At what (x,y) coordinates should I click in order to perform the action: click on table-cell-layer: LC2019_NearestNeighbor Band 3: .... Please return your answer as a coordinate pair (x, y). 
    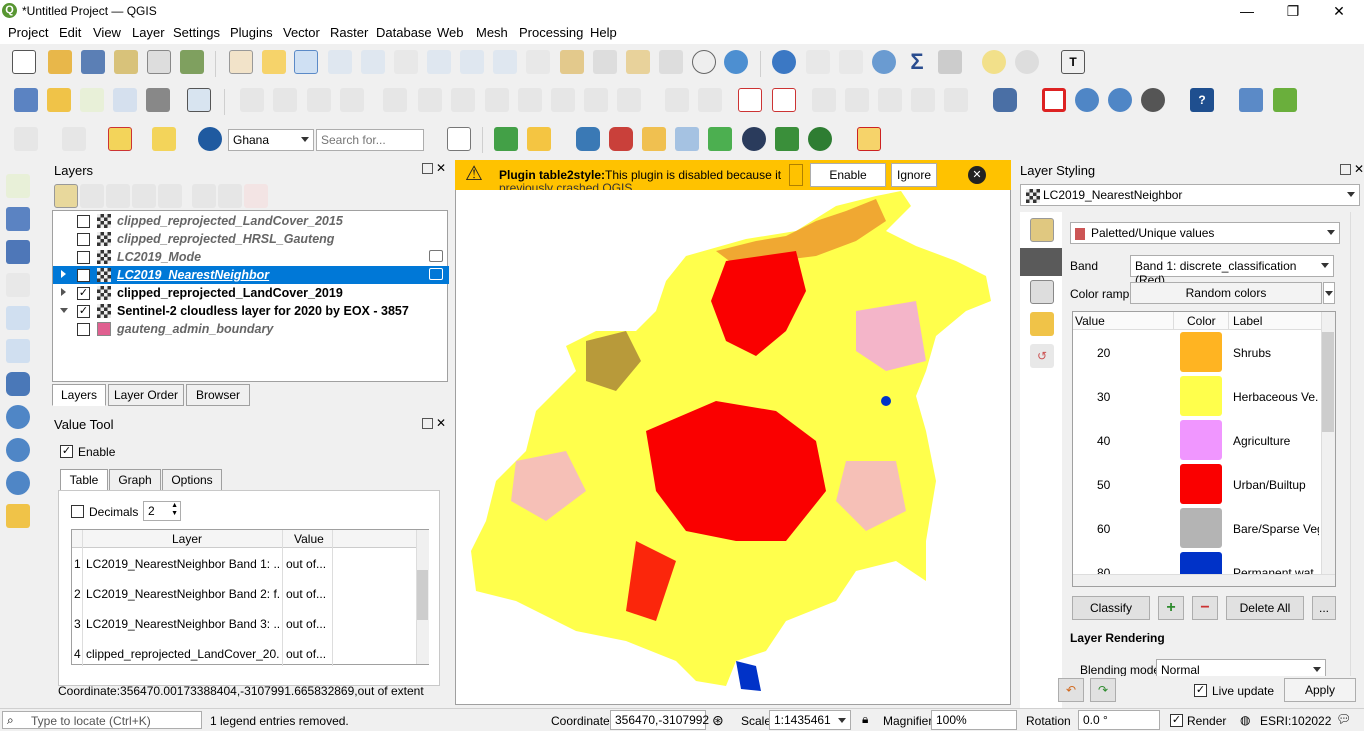
    Looking at the image, I should click on (183, 624).